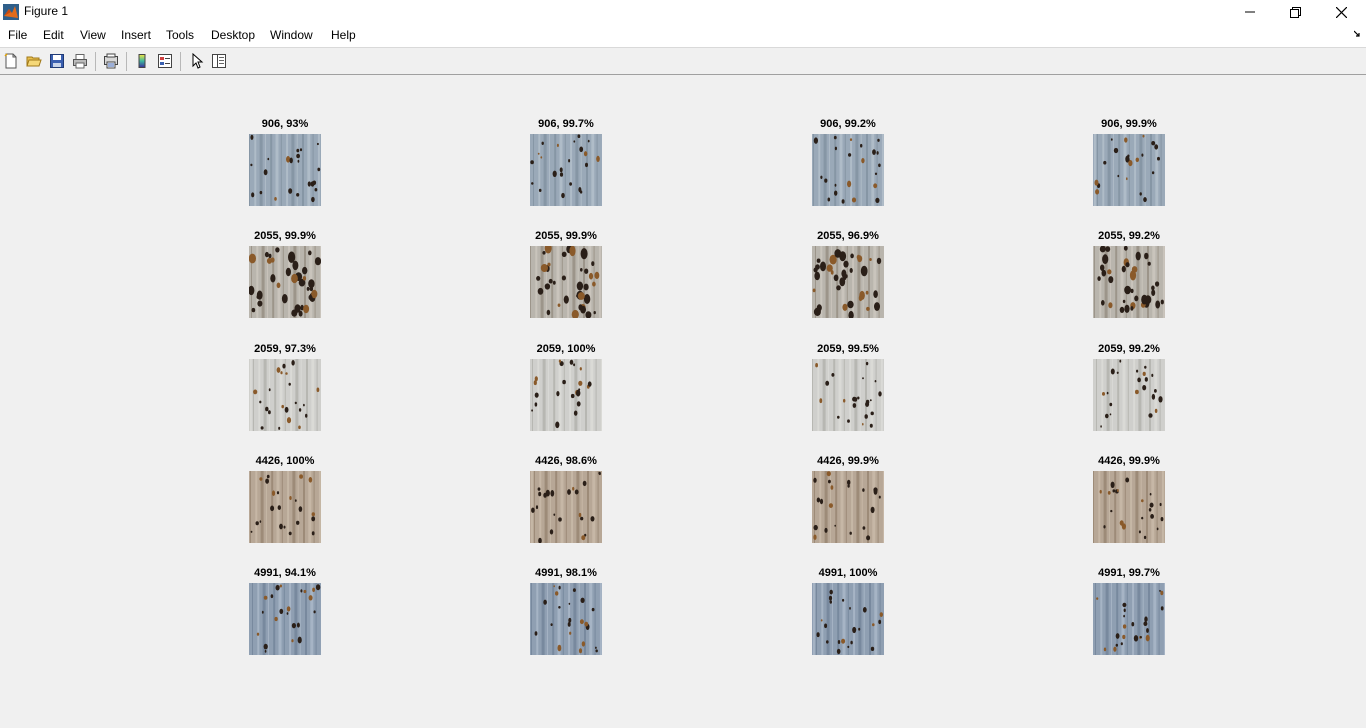 The width and height of the screenshot is (1366, 728). Describe the element at coordinates (111, 61) in the screenshot. I see `print-preview-icon` at that location.